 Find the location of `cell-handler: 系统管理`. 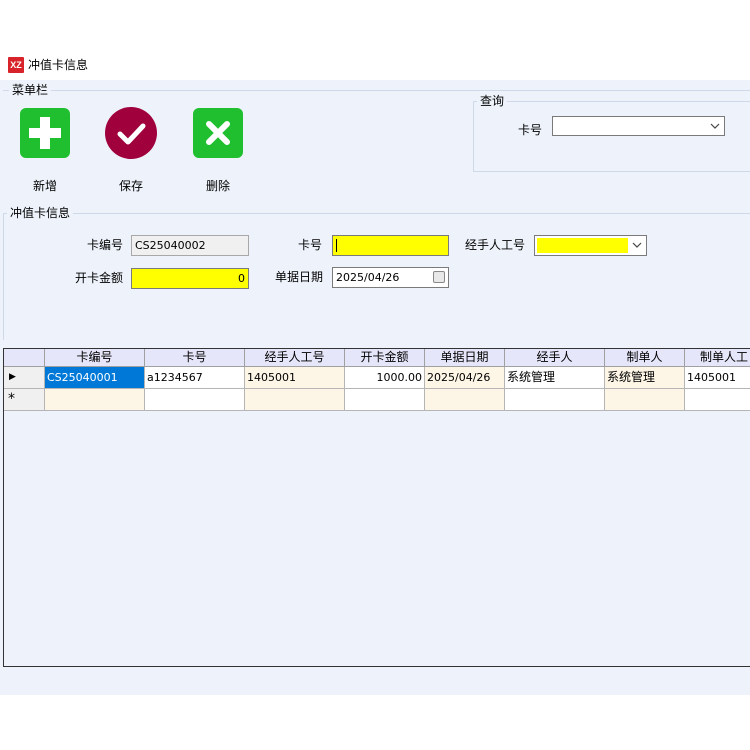

cell-handler: 系统管理 is located at coordinates (555, 378).